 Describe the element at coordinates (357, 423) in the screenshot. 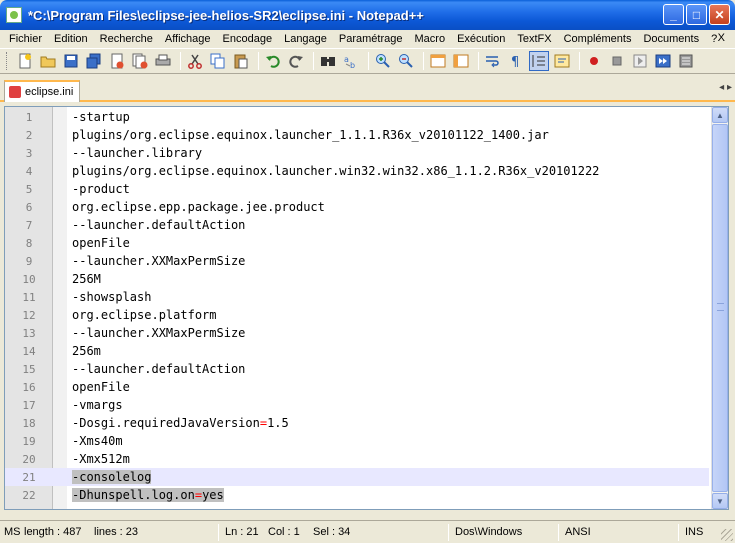

I see `editor-line: 18 -Dosgi.requiredJavaVersion=1.5` at that location.